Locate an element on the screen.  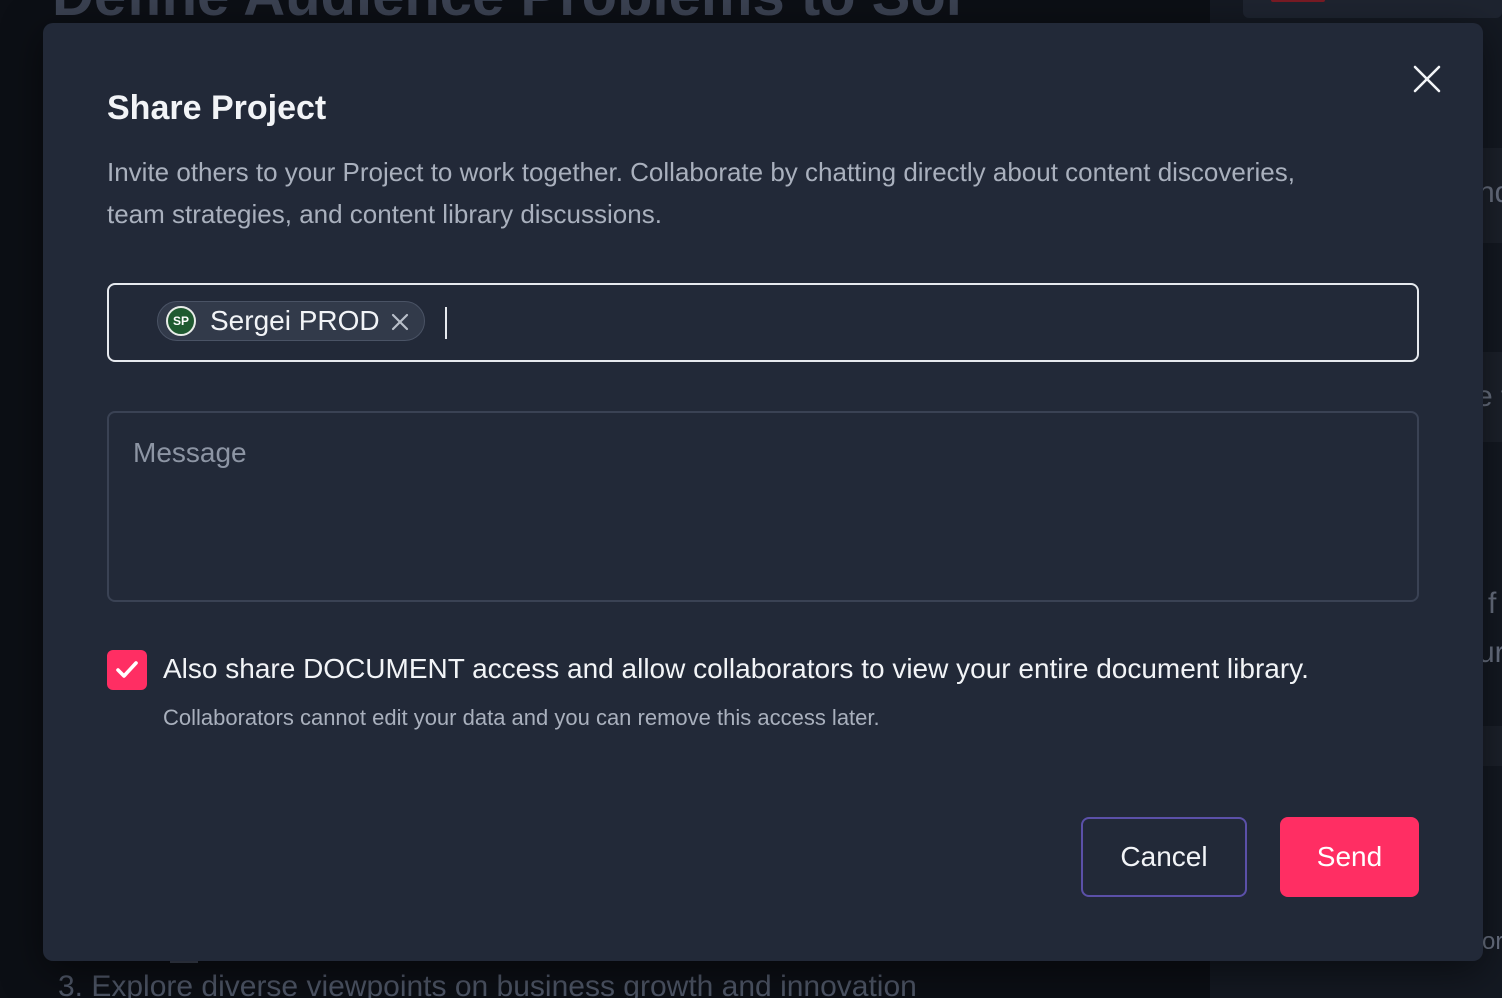
background-text-fragment: or is located at coordinates (1492, 941).